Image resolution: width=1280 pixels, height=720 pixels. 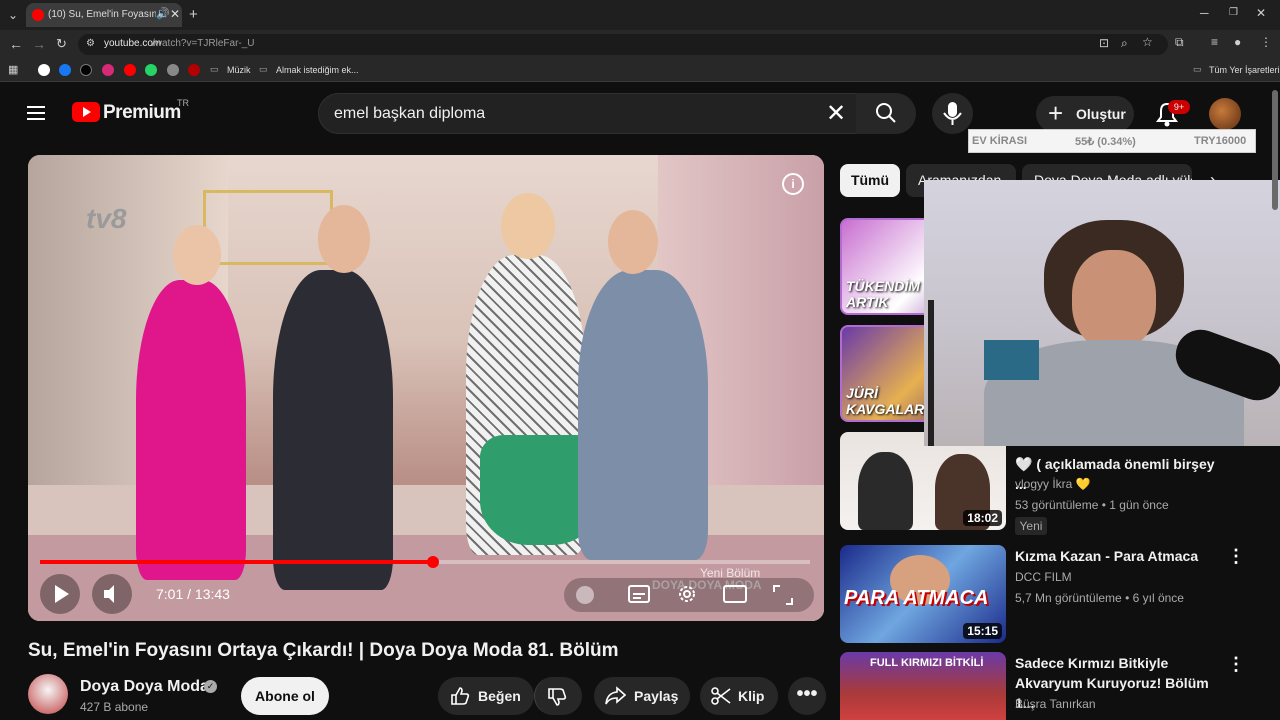 What do you see at coordinates (1275, 150) in the screenshot?
I see `scrollbar-thumb` at bounding box center [1275, 150].